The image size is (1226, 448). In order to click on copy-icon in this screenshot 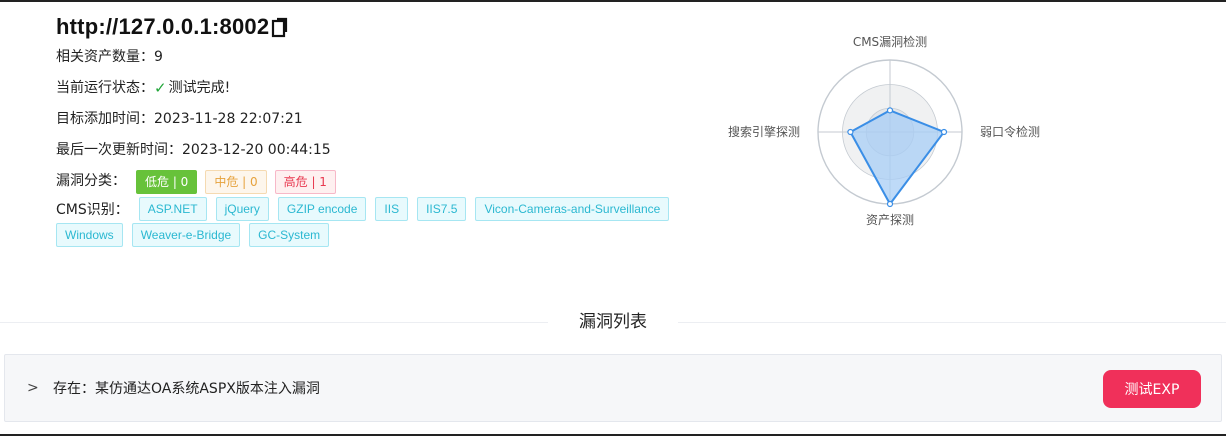, I will do `click(280, 27)`.